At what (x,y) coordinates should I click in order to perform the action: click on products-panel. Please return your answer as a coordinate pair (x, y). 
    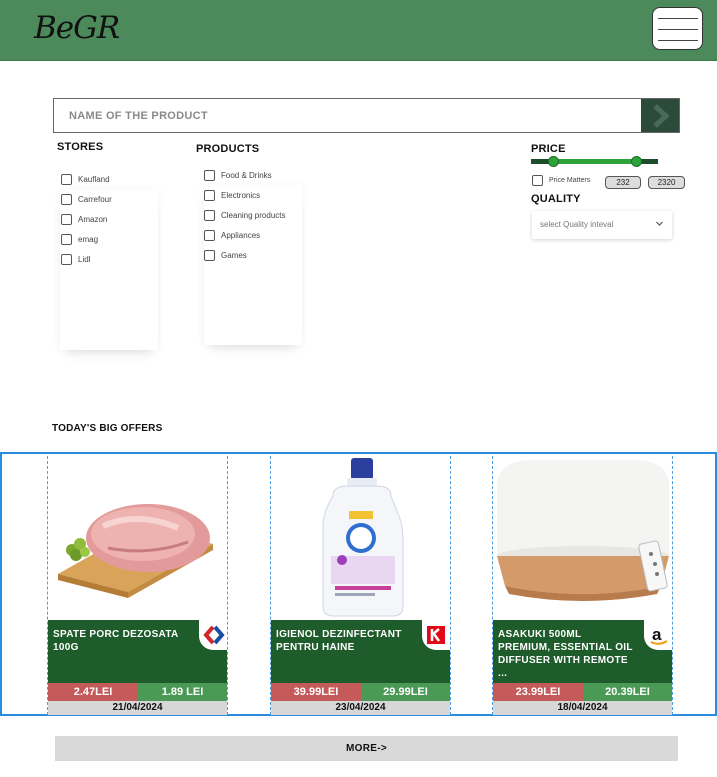
    Looking at the image, I should click on (253, 265).